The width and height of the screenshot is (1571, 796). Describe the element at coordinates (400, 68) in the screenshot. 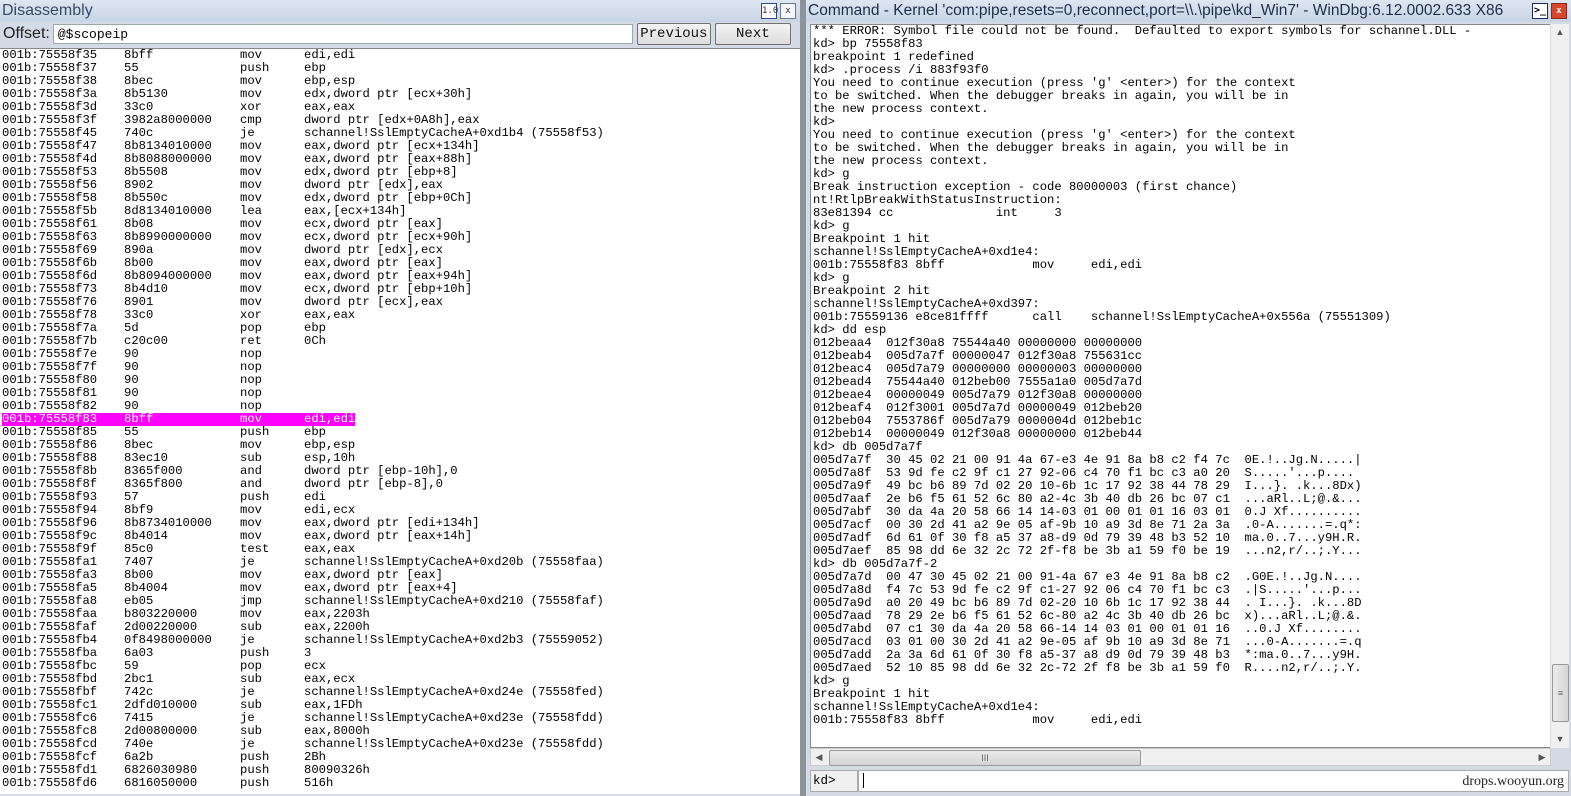

I see `disasm-row: 001b:75558f37 55 push ebp` at that location.